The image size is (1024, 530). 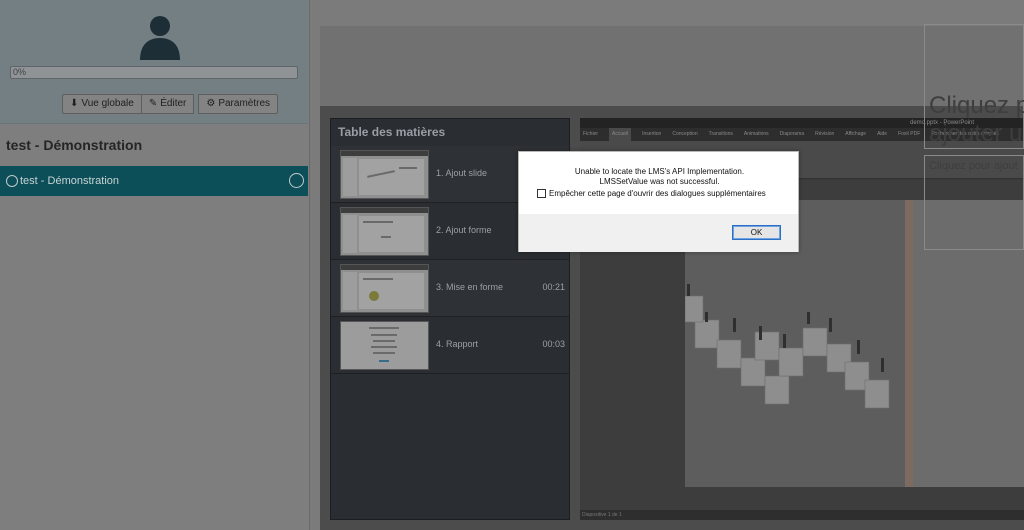 I want to click on course-title: test - Démonstration, so click(x=74, y=145).